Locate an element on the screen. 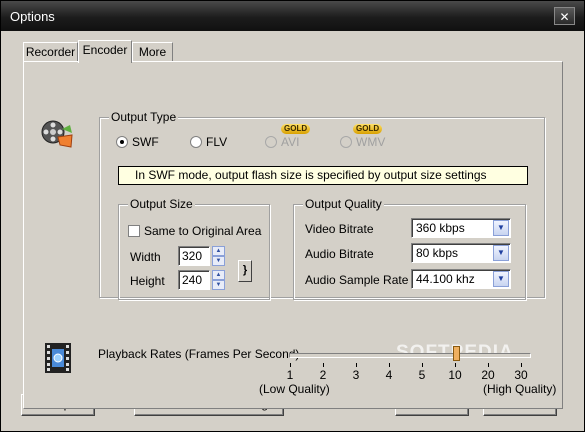 The width and height of the screenshot is (585, 432). tab-more-label: More is located at coordinates (152, 52).